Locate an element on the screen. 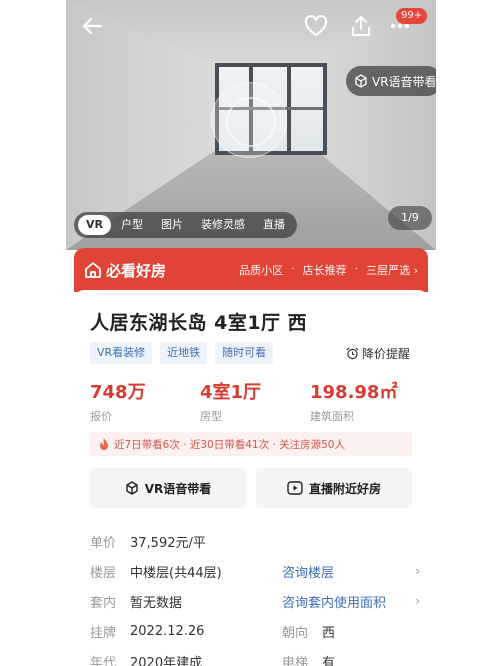 The height and width of the screenshot is (666, 500). stat-price: 748万 报价 is located at coordinates (145, 401).